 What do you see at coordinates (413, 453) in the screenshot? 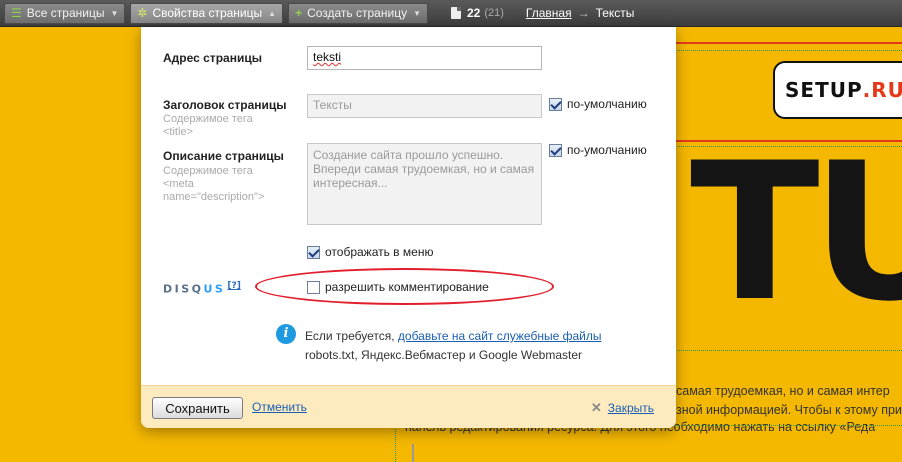
I see `site-text-cursor` at bounding box center [413, 453].